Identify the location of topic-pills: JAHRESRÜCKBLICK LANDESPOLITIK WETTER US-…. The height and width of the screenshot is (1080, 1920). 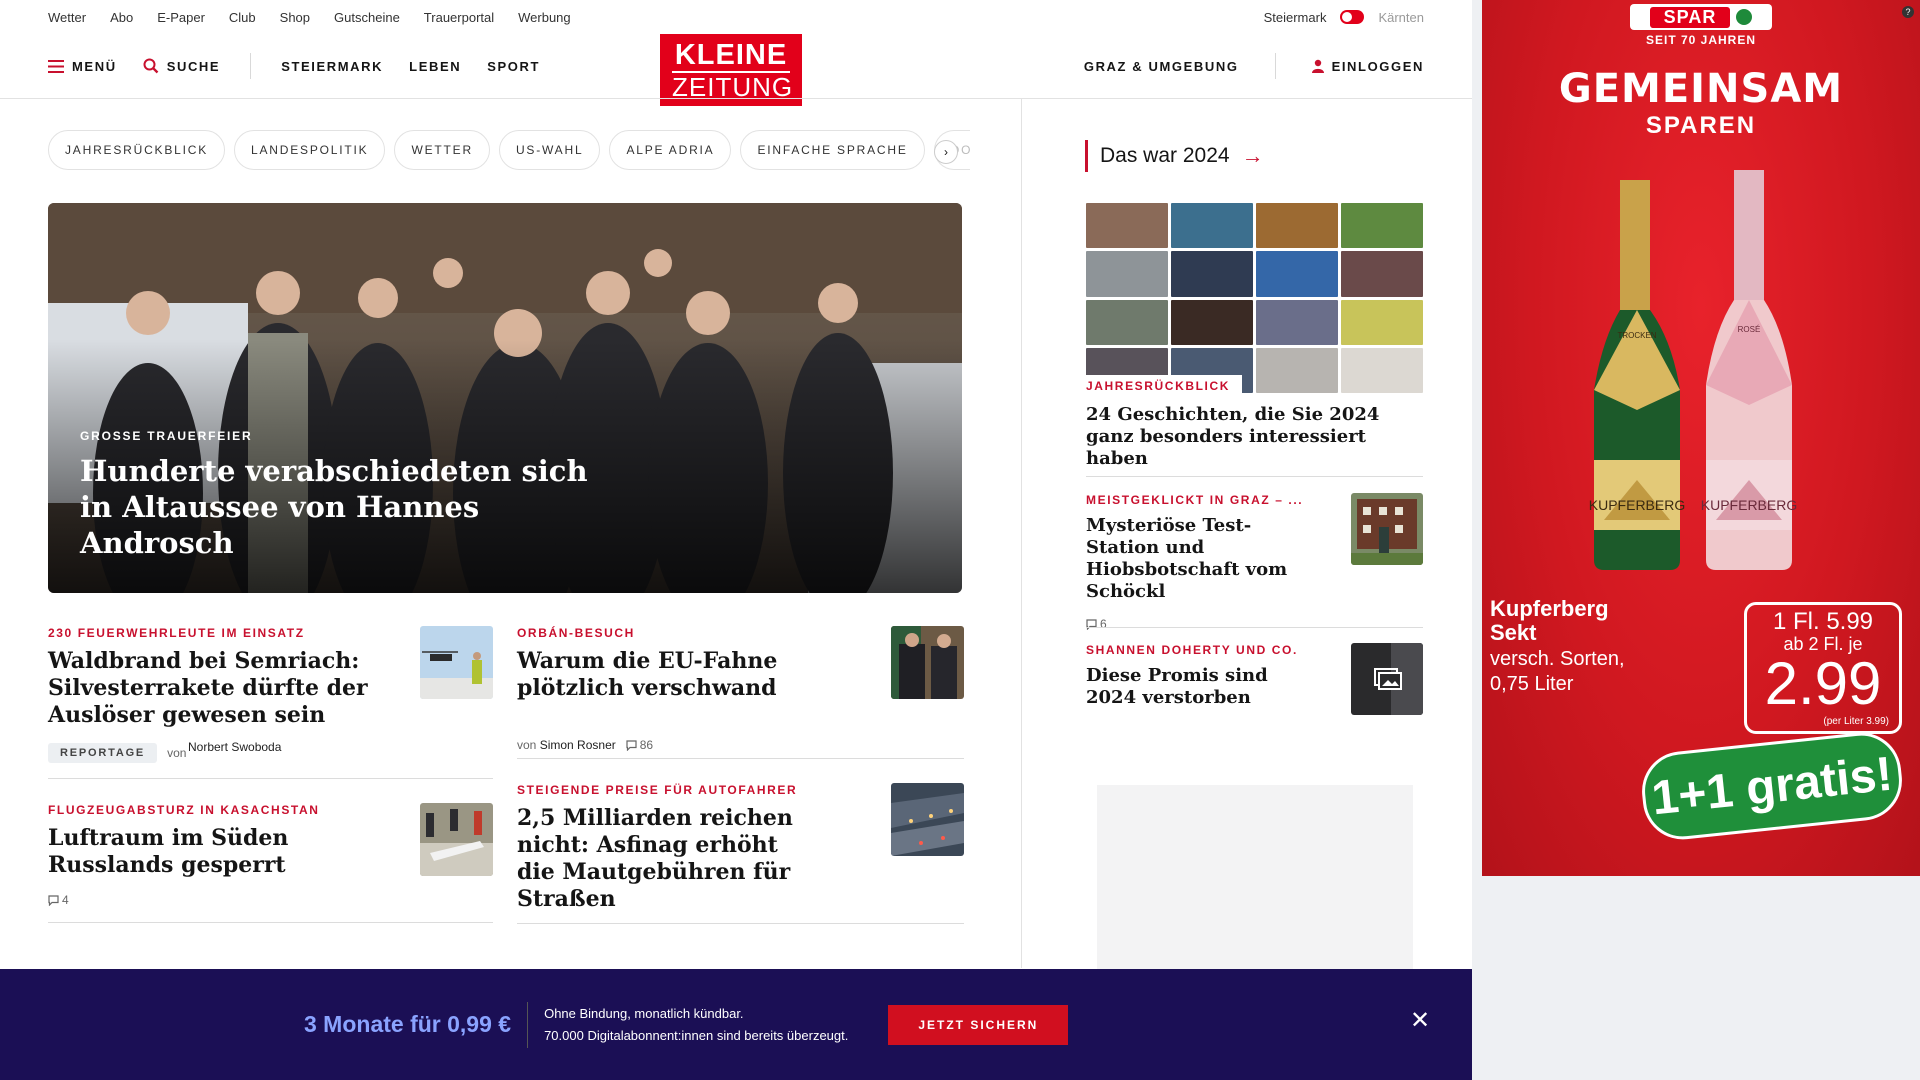
(509, 150).